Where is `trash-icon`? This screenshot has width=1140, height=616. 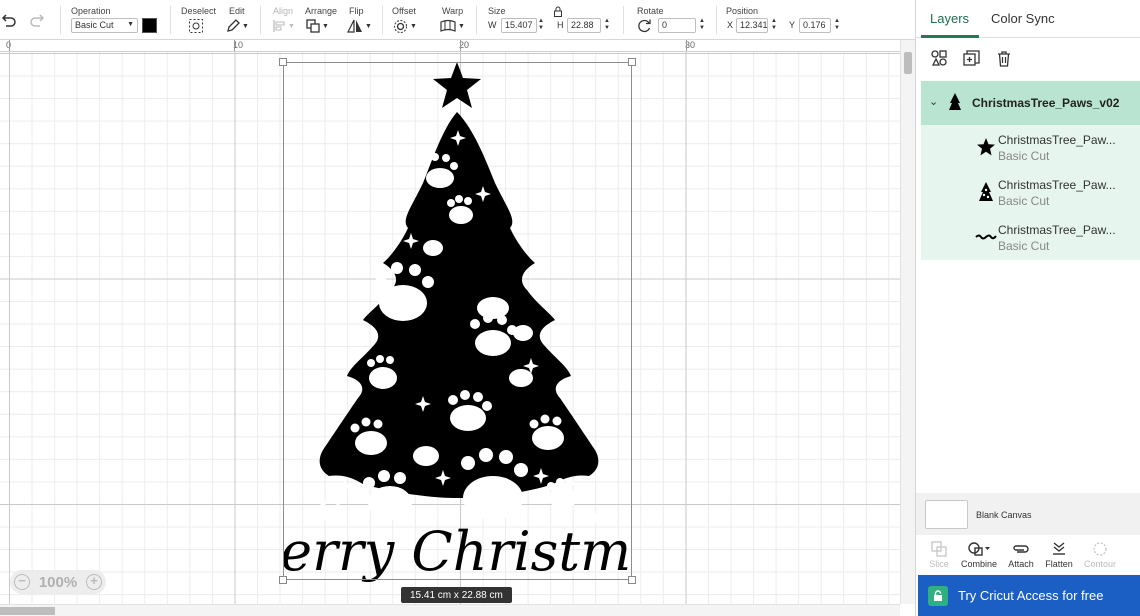
trash-icon is located at coordinates (1004, 58).